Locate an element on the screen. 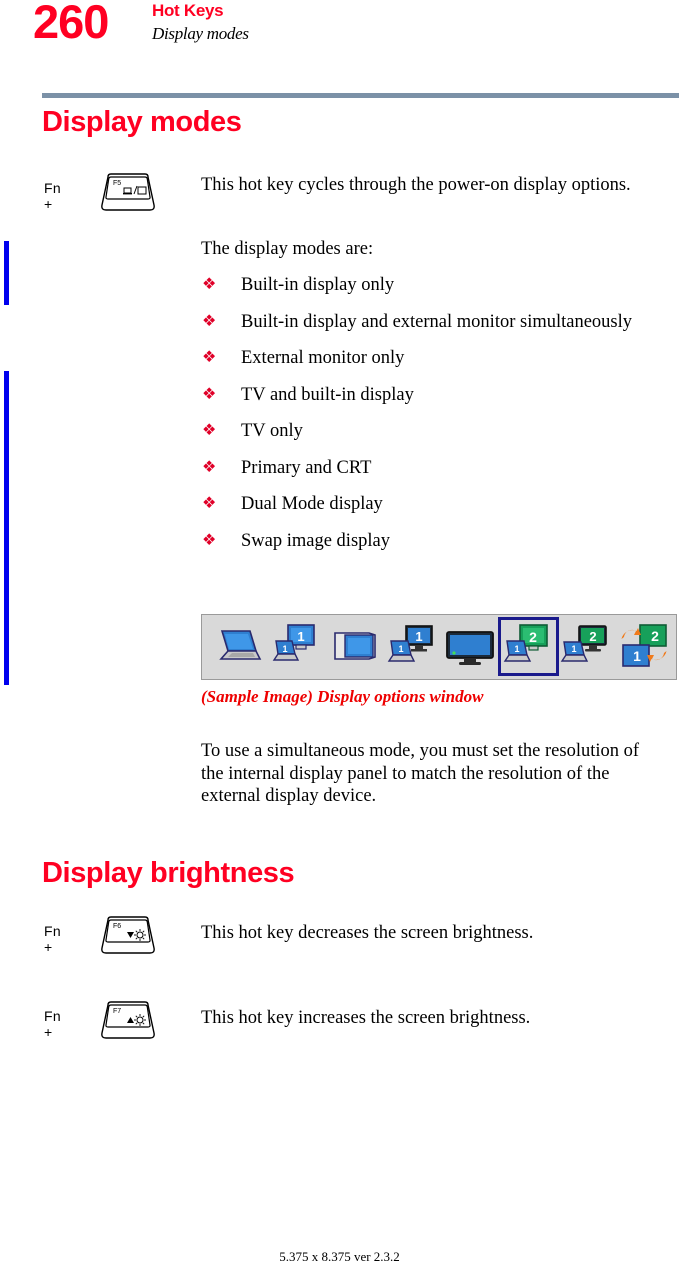  list-item: ❖ Built-in display only is located at coordinates (436, 285).